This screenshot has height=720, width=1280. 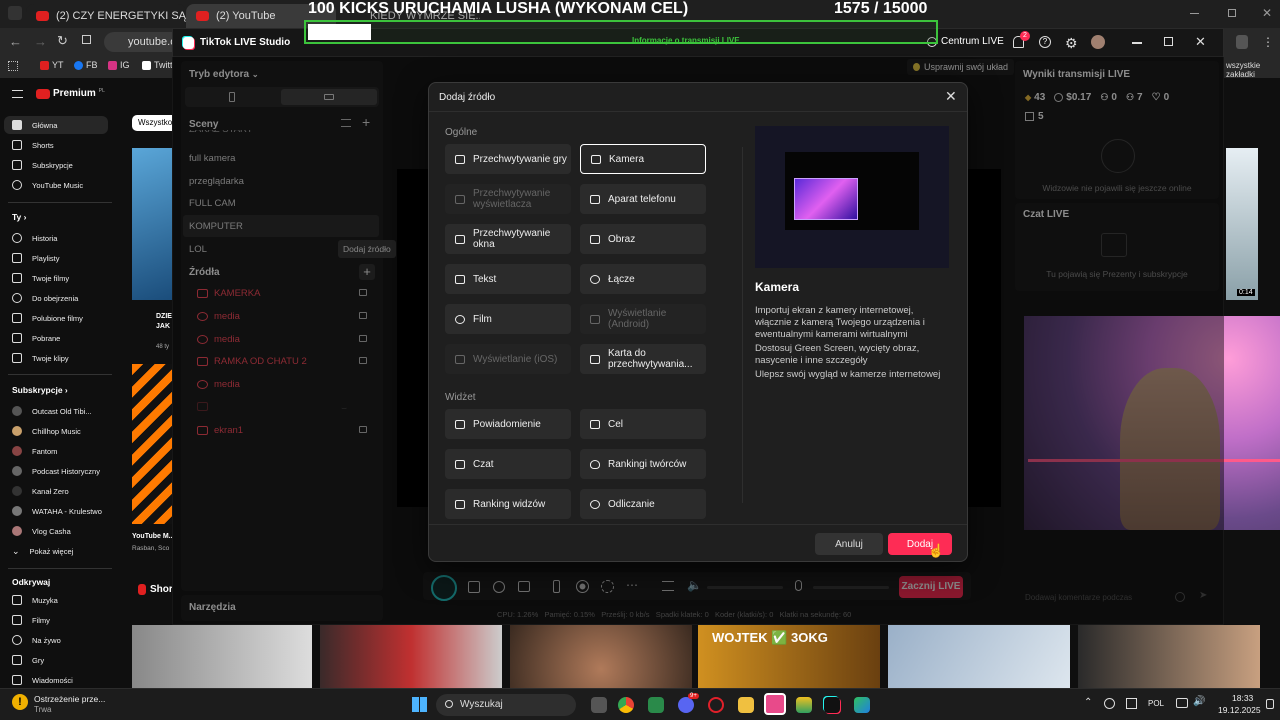 What do you see at coordinates (1045, 42) in the screenshot?
I see `help-icon: ?` at bounding box center [1045, 42].